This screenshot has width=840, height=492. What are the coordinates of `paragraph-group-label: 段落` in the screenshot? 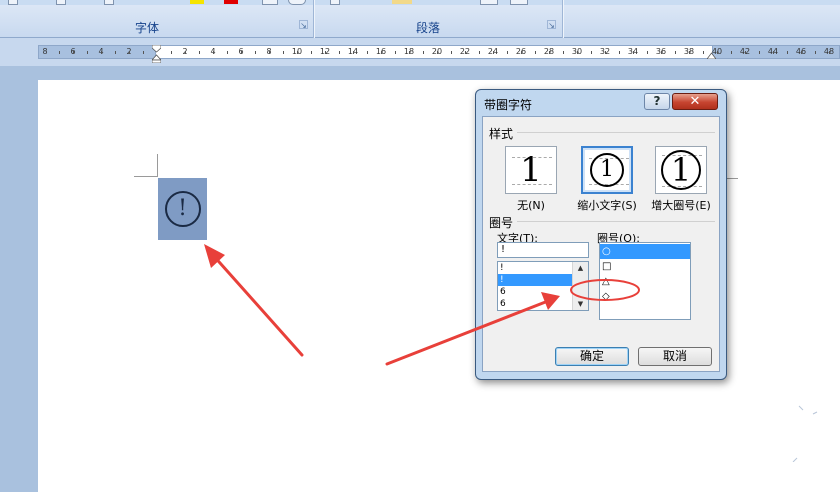 It's located at (428, 28).